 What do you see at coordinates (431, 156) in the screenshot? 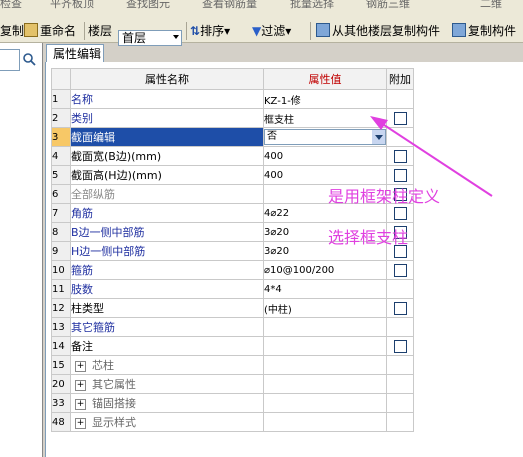
I see `annotation-arrow` at bounding box center [431, 156].